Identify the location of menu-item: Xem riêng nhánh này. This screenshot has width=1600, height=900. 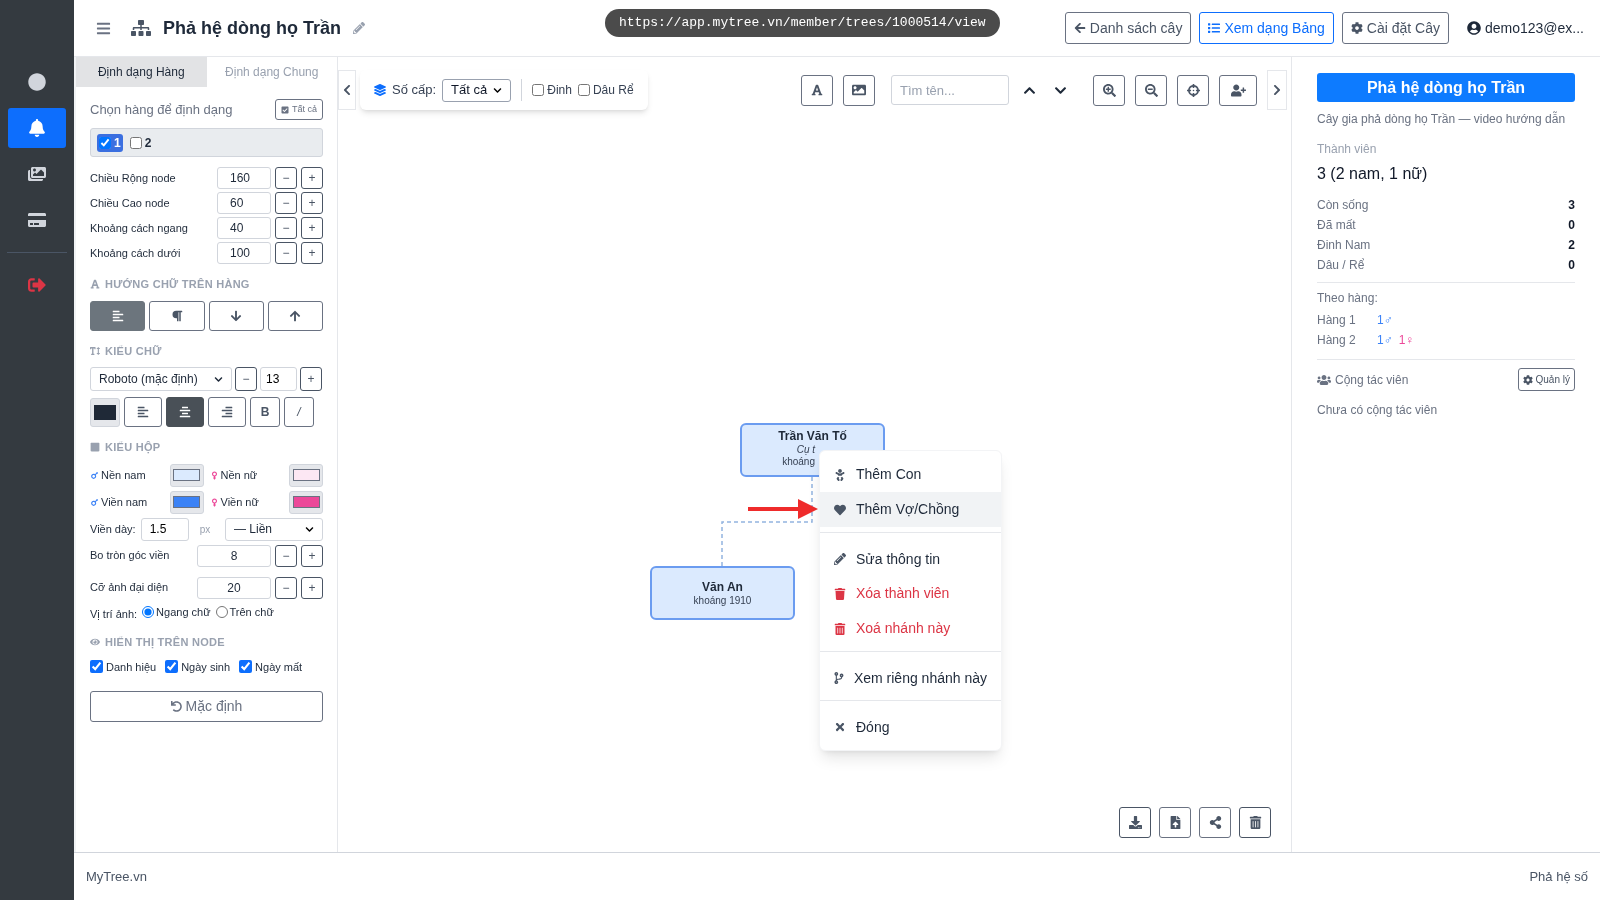
(910, 673).